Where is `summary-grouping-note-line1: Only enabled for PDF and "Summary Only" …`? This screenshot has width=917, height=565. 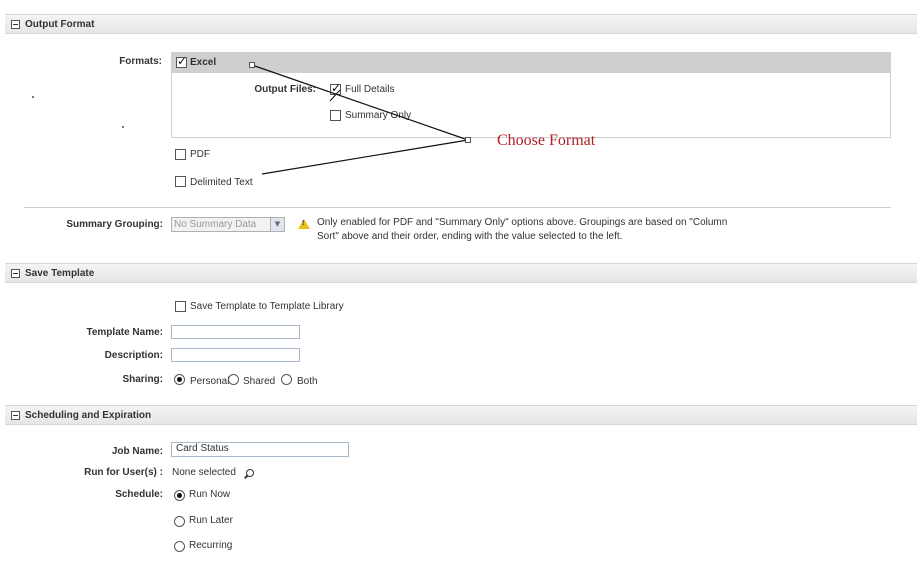
summary-grouping-note-line1: Only enabled for PDF and "Summary Only" … is located at coordinates (522, 222).